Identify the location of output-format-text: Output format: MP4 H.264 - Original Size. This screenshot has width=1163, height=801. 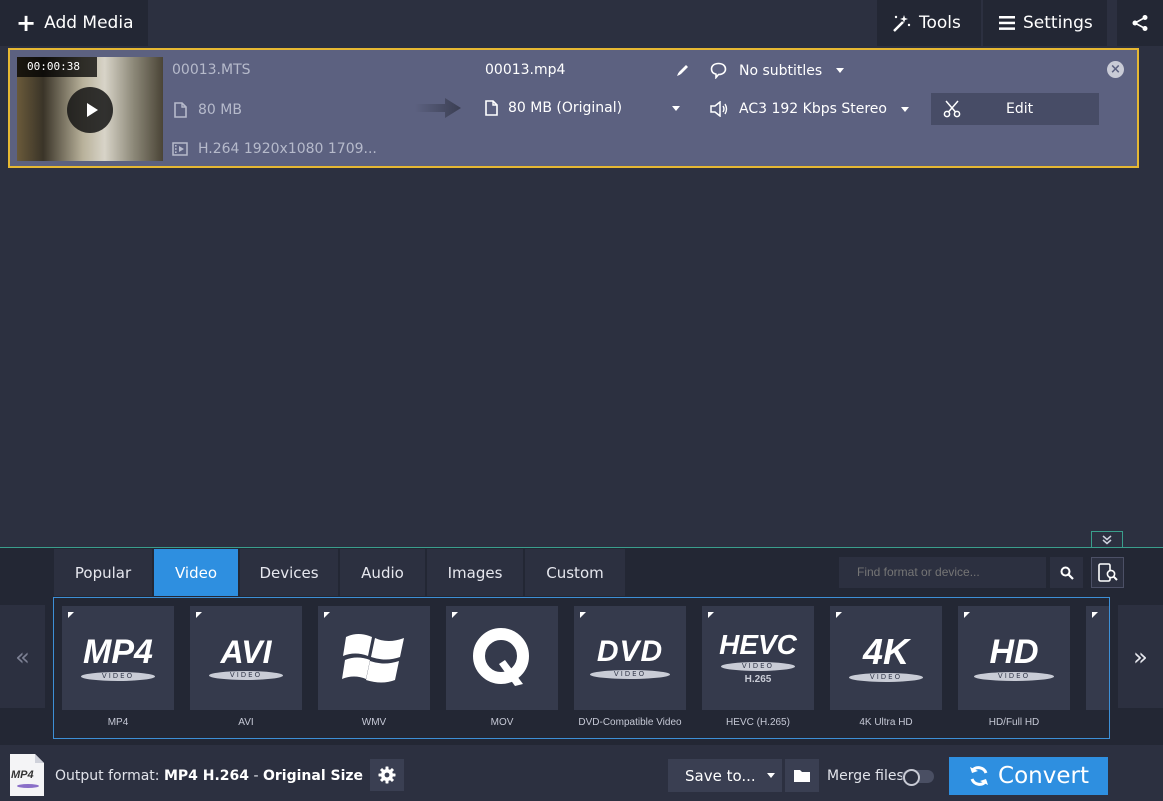
(209, 776).